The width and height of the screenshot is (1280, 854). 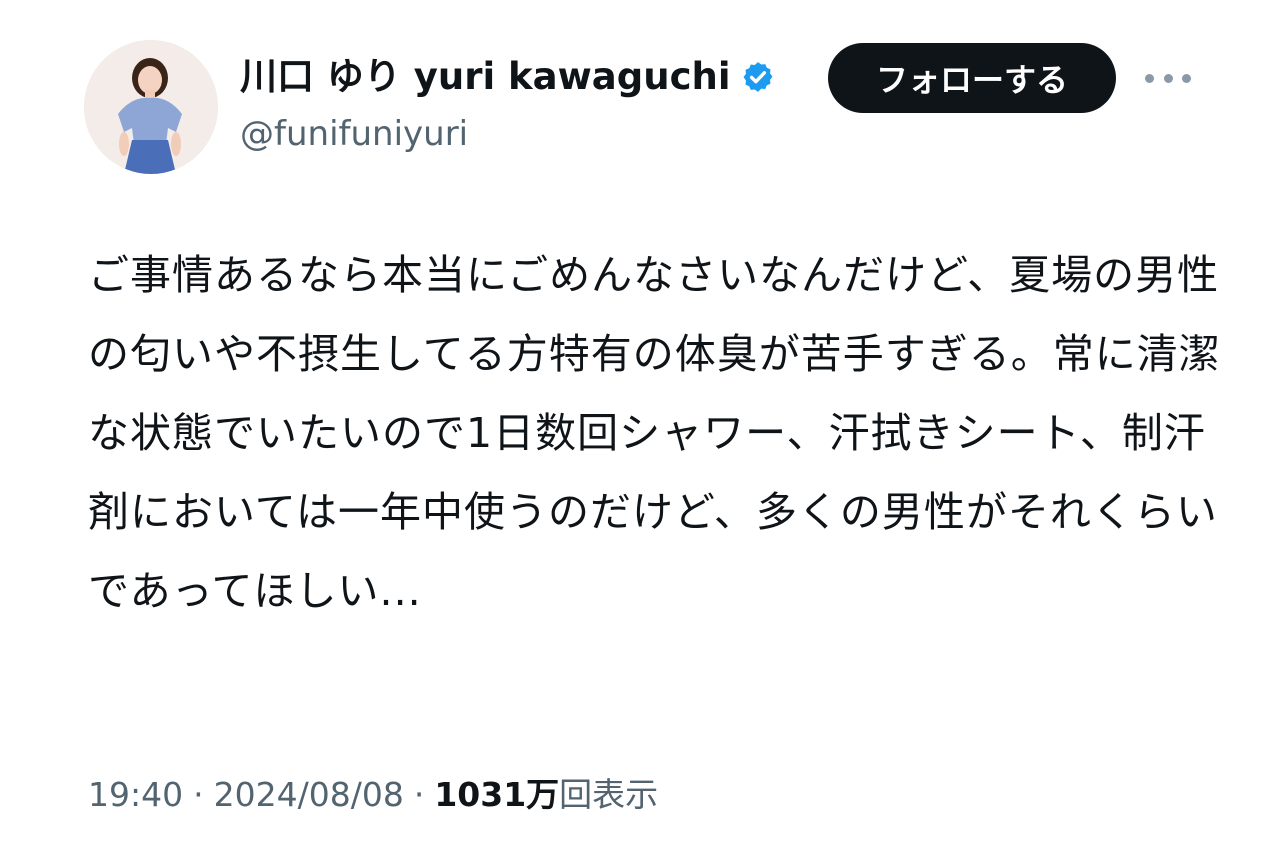 What do you see at coordinates (135, 795) in the screenshot?
I see `tweet-time: 19:40` at bounding box center [135, 795].